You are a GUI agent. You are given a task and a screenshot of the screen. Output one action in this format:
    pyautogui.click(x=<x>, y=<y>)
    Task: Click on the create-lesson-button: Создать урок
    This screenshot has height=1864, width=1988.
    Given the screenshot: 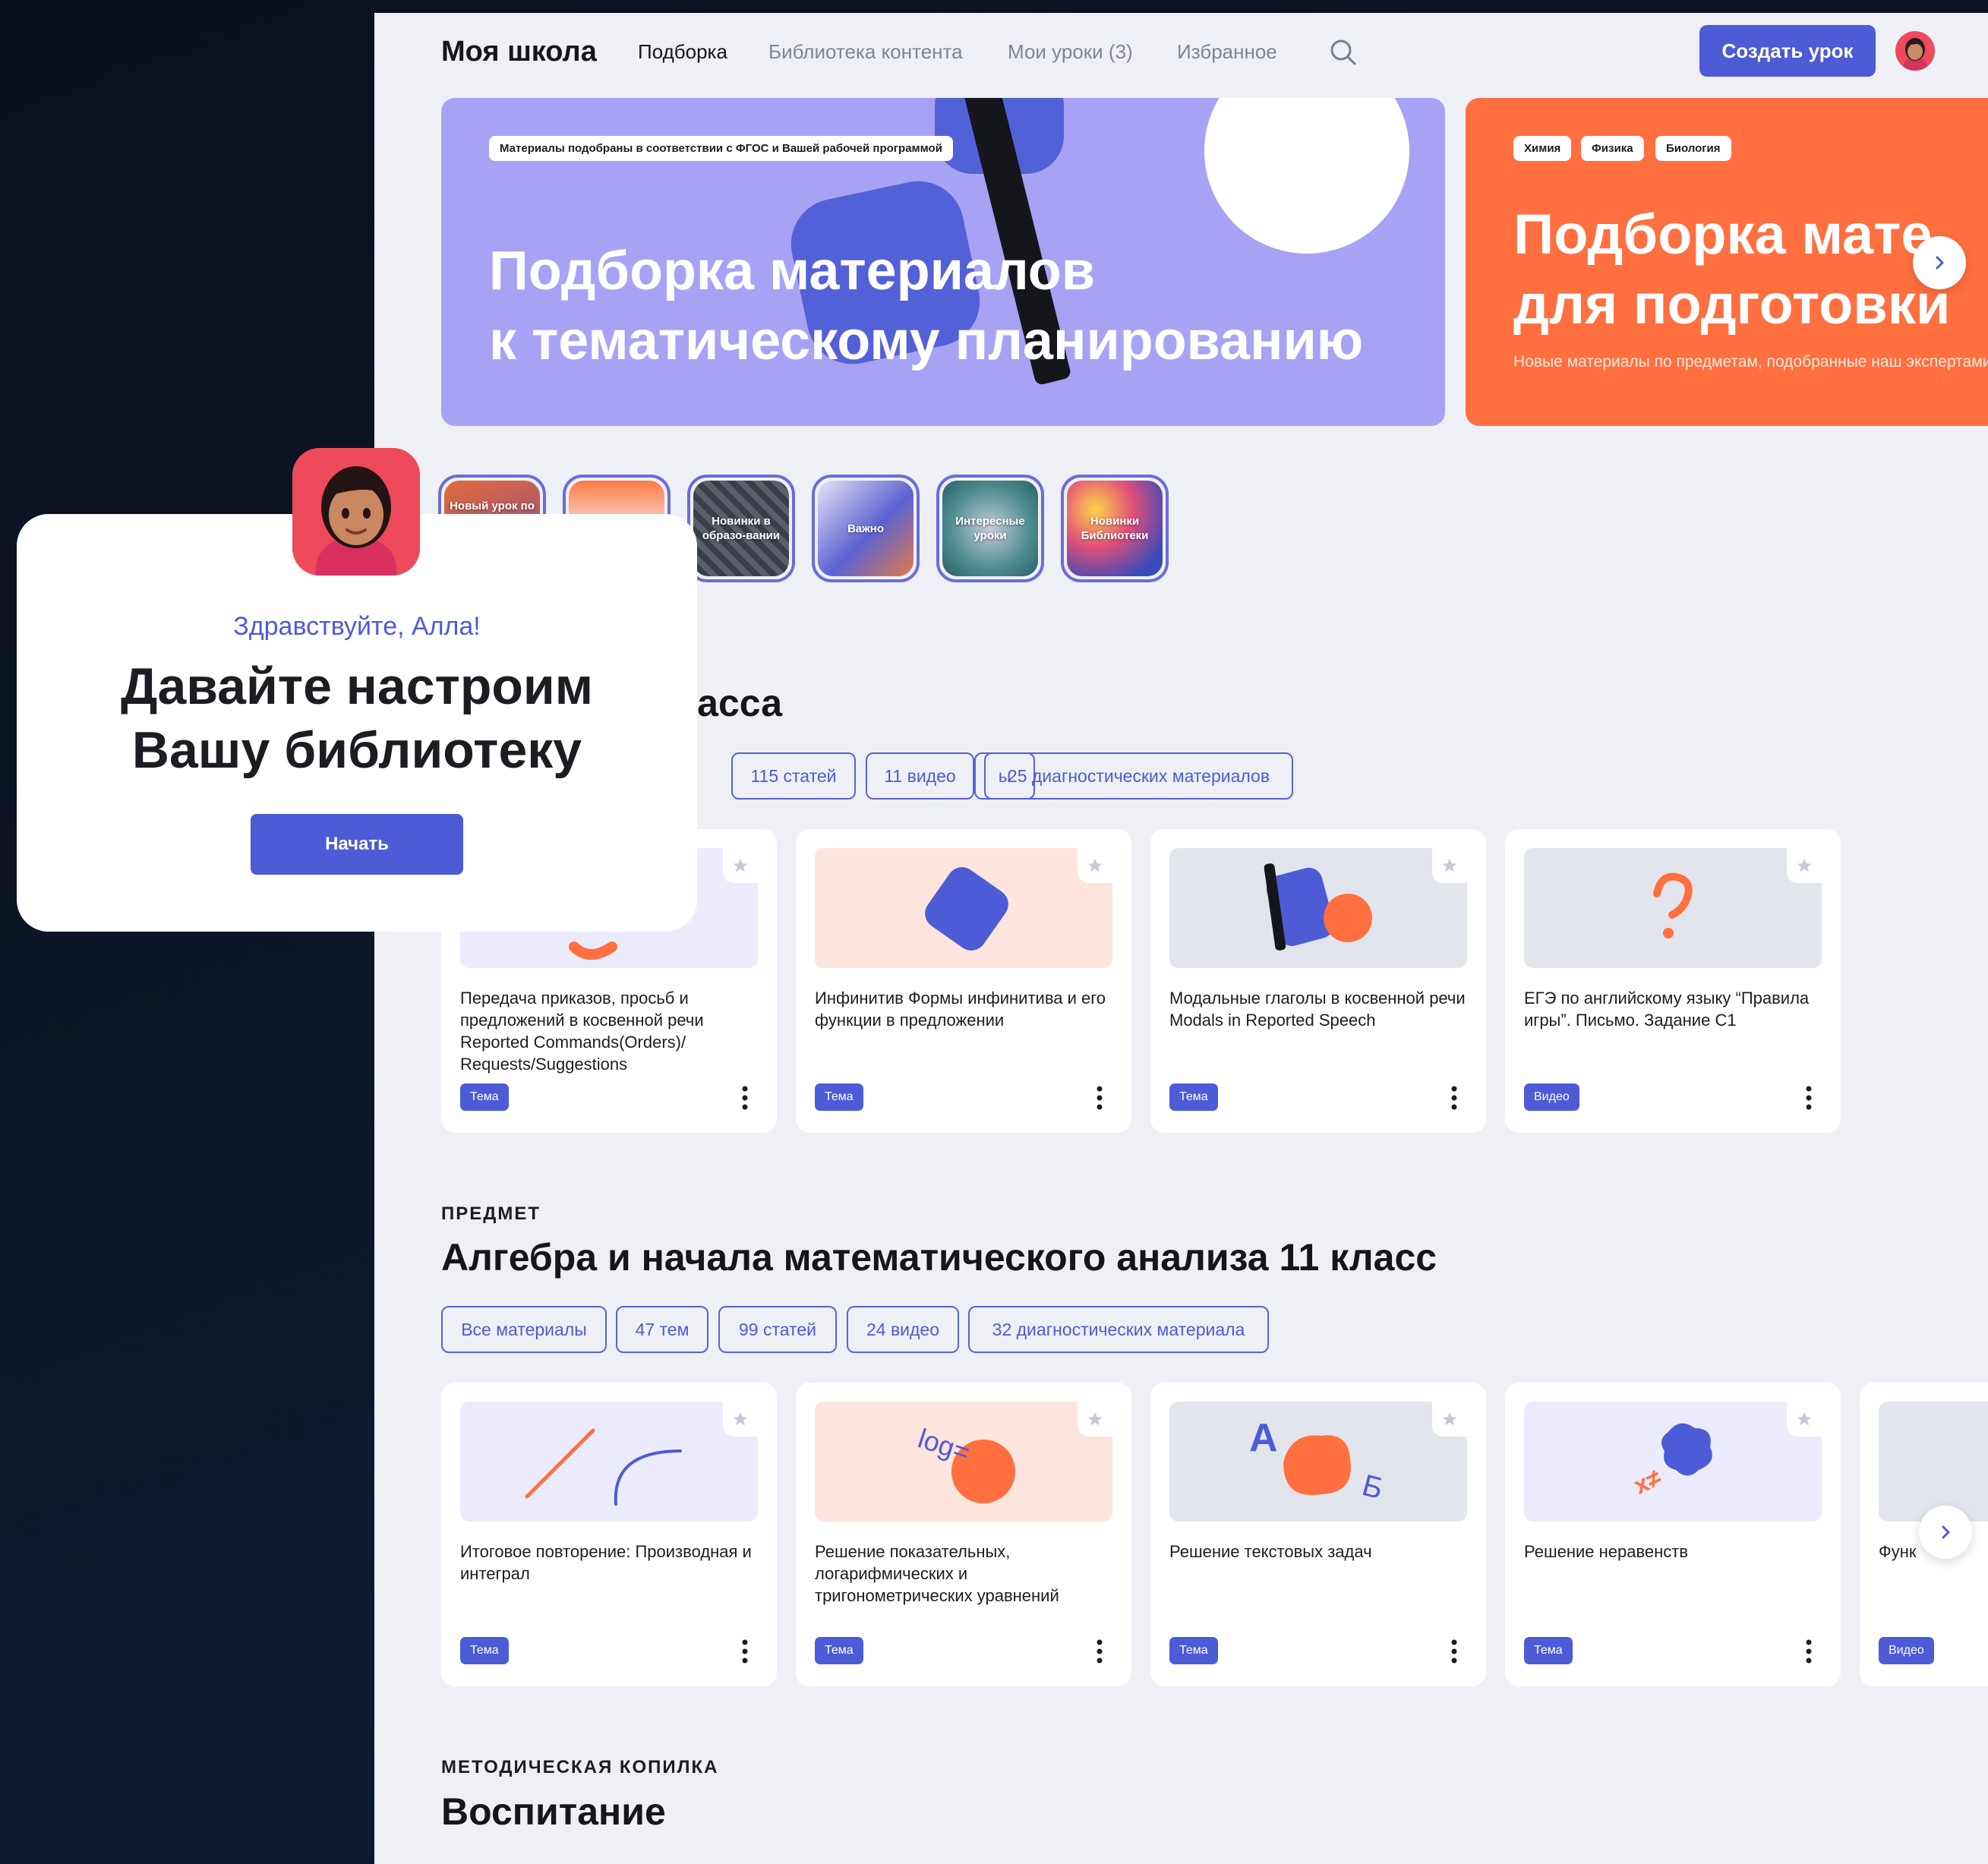 What is the action you would take?
    pyautogui.click(x=1788, y=51)
    